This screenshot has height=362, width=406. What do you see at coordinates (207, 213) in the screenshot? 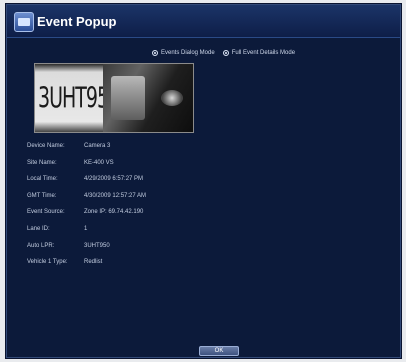
I see `detail-row-event-source: Event Source: Zone IP: 69.74.42.190` at bounding box center [207, 213].